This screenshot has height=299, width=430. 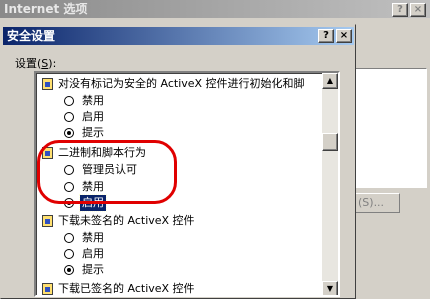 I want to click on outer-window-title: Internet 选项, so click(x=215, y=9).